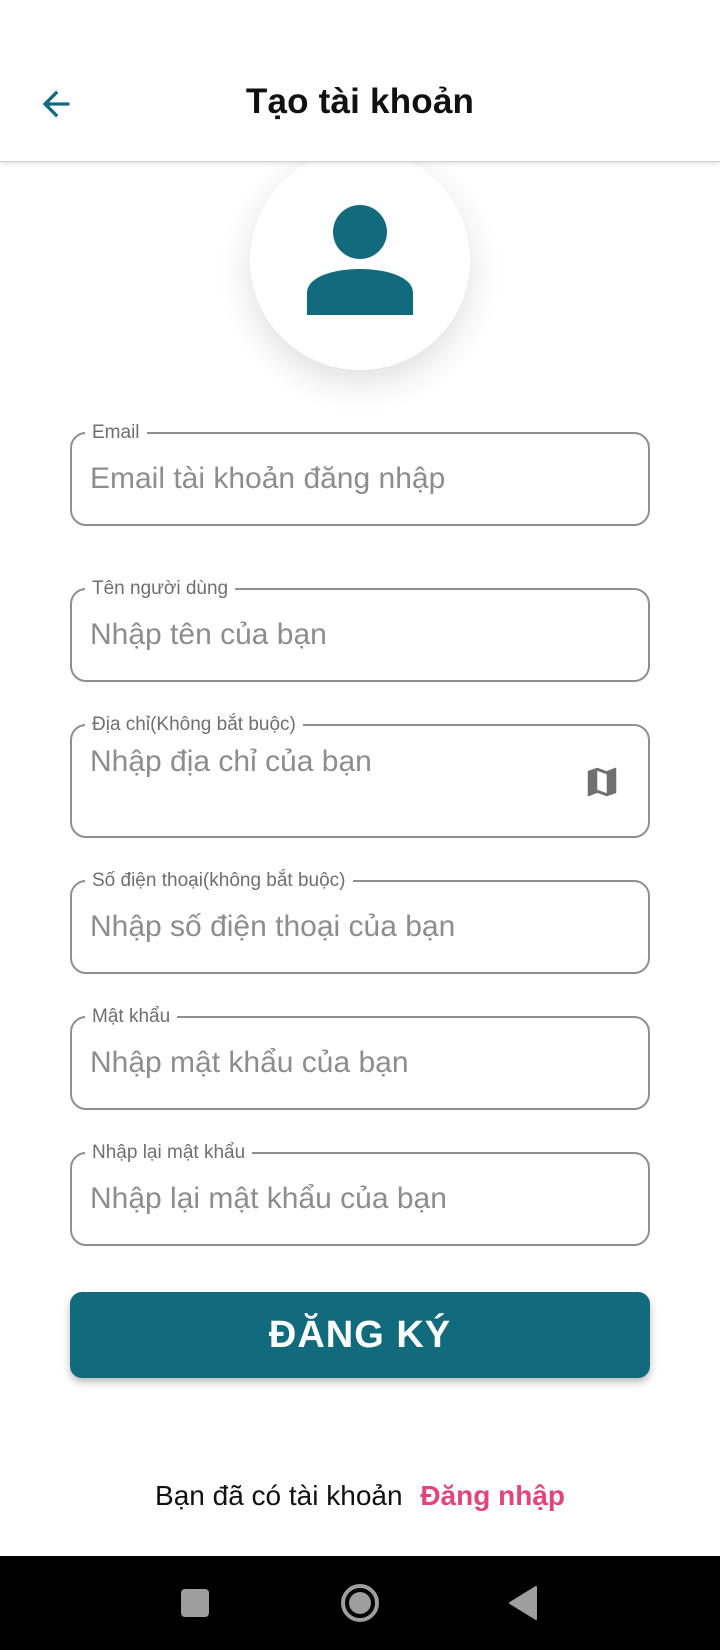 This screenshot has width=720, height=1650. I want to click on address-label: Địa chỉ(Không bắt buộc), so click(194, 725).